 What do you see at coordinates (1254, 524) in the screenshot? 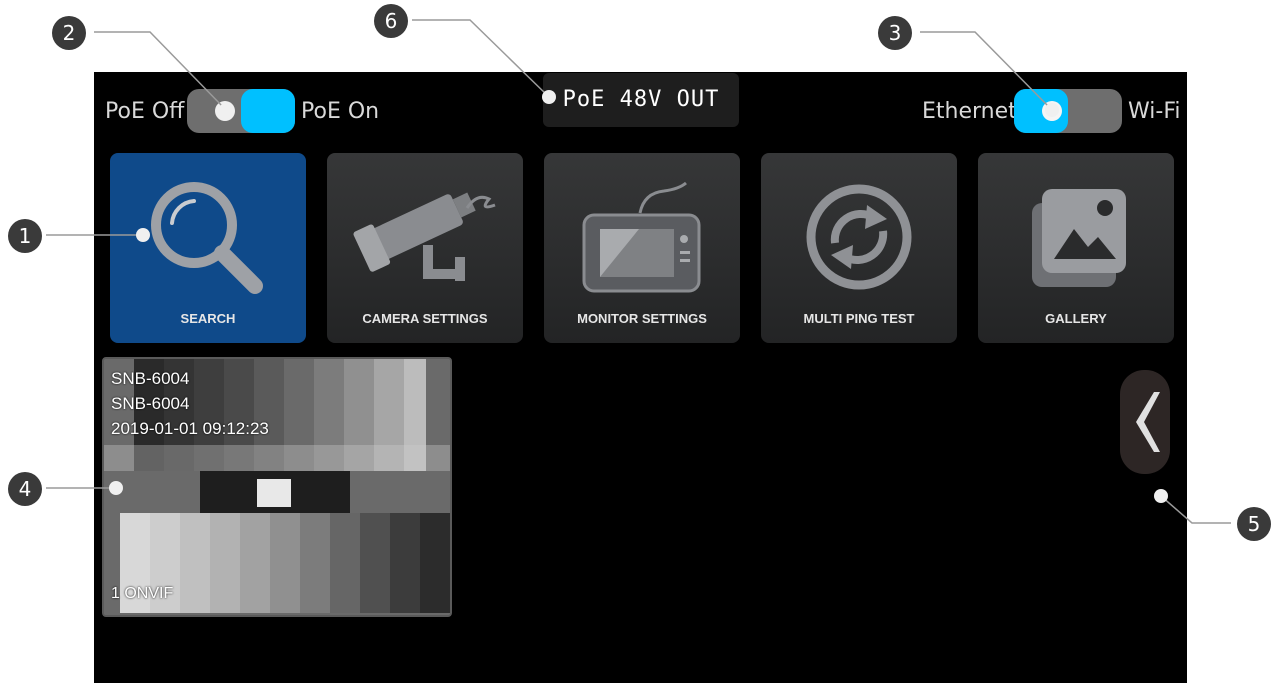
I see `callout-5: 5` at bounding box center [1254, 524].